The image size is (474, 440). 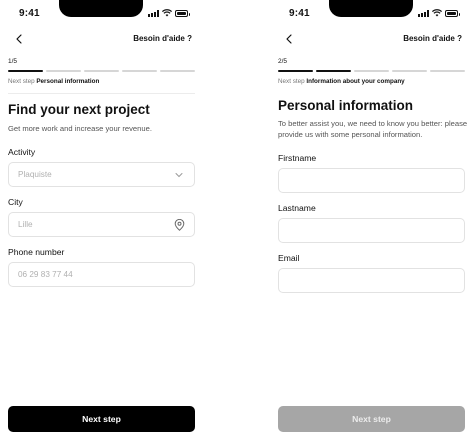 What do you see at coordinates (35, 174) in the screenshot?
I see `activity-placeholder: Plaquiste` at bounding box center [35, 174].